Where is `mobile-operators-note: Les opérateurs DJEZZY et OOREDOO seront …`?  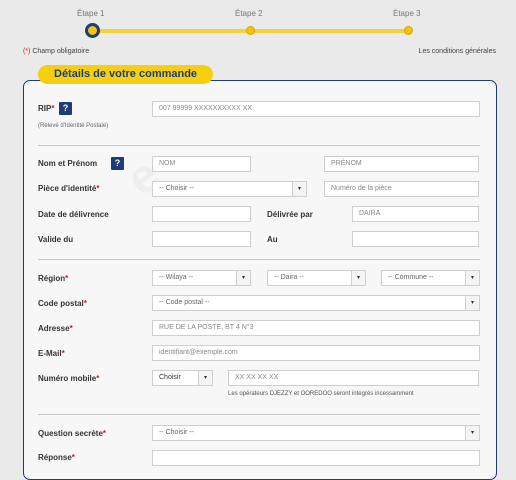
mobile-operators-note: Les opérateurs DJEZZY et OOREDOO seront … is located at coordinates (321, 394).